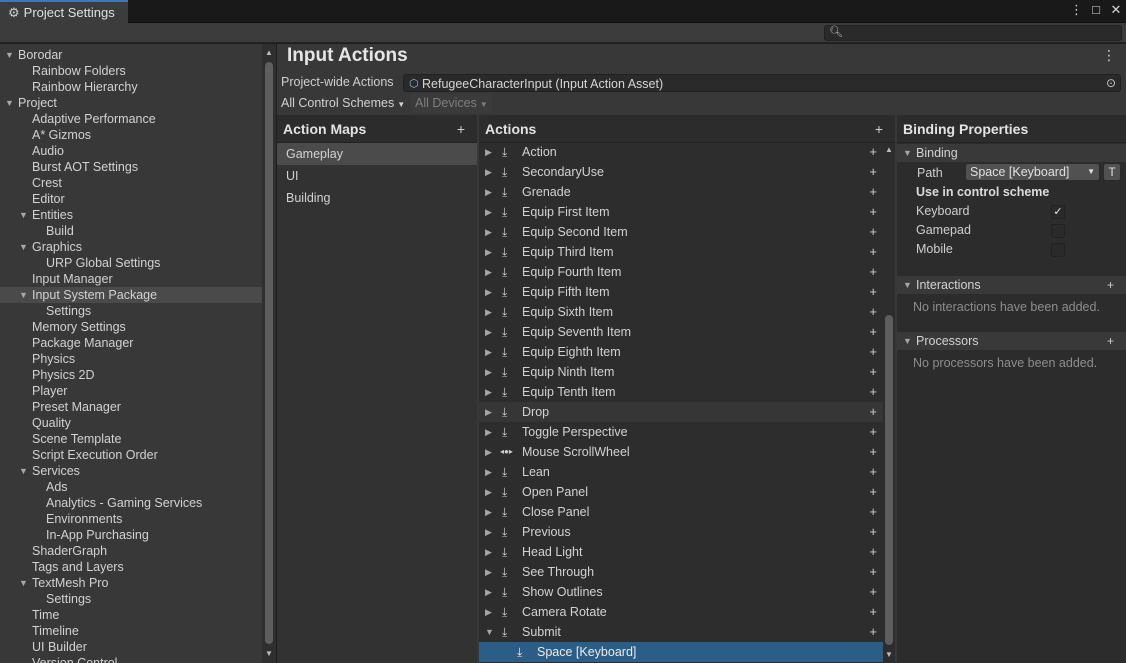  Describe the element at coordinates (131, 519) in the screenshot. I see `sidebar-item-environments: Environments` at that location.